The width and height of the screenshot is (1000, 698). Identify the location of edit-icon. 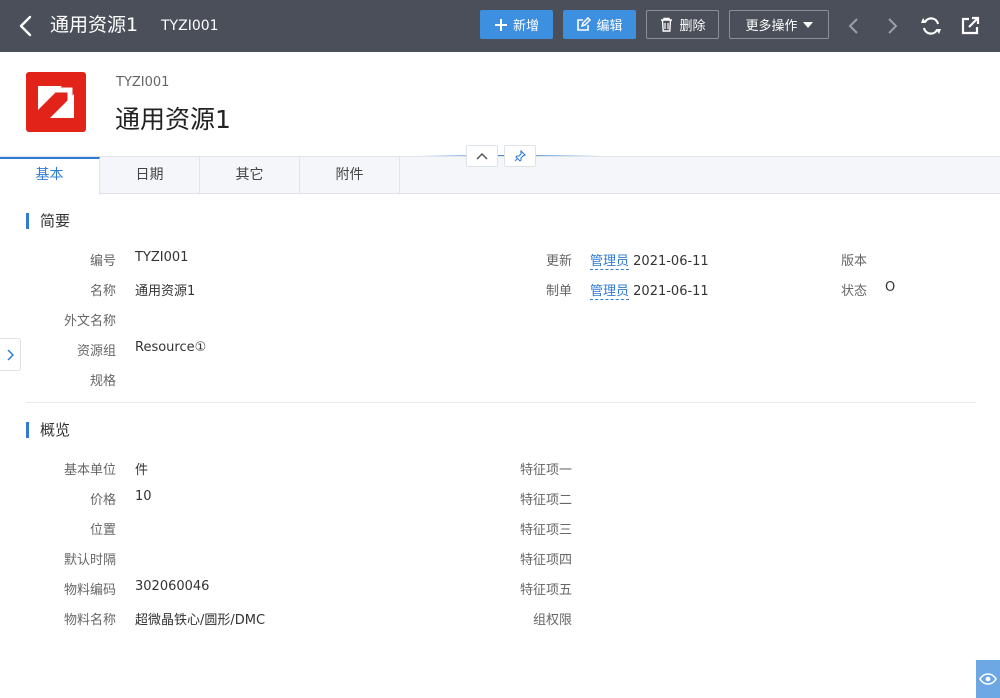
(584, 24).